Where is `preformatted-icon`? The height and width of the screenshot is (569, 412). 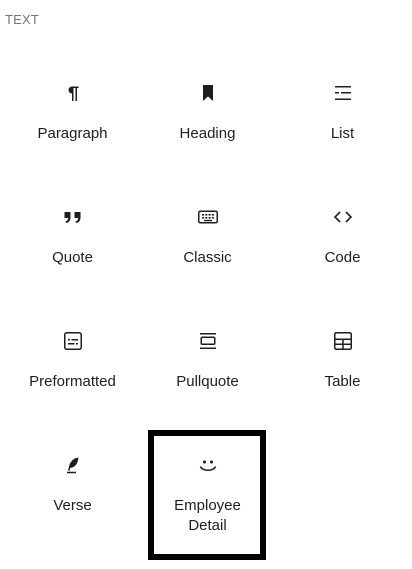
preformatted-icon is located at coordinates (73, 341).